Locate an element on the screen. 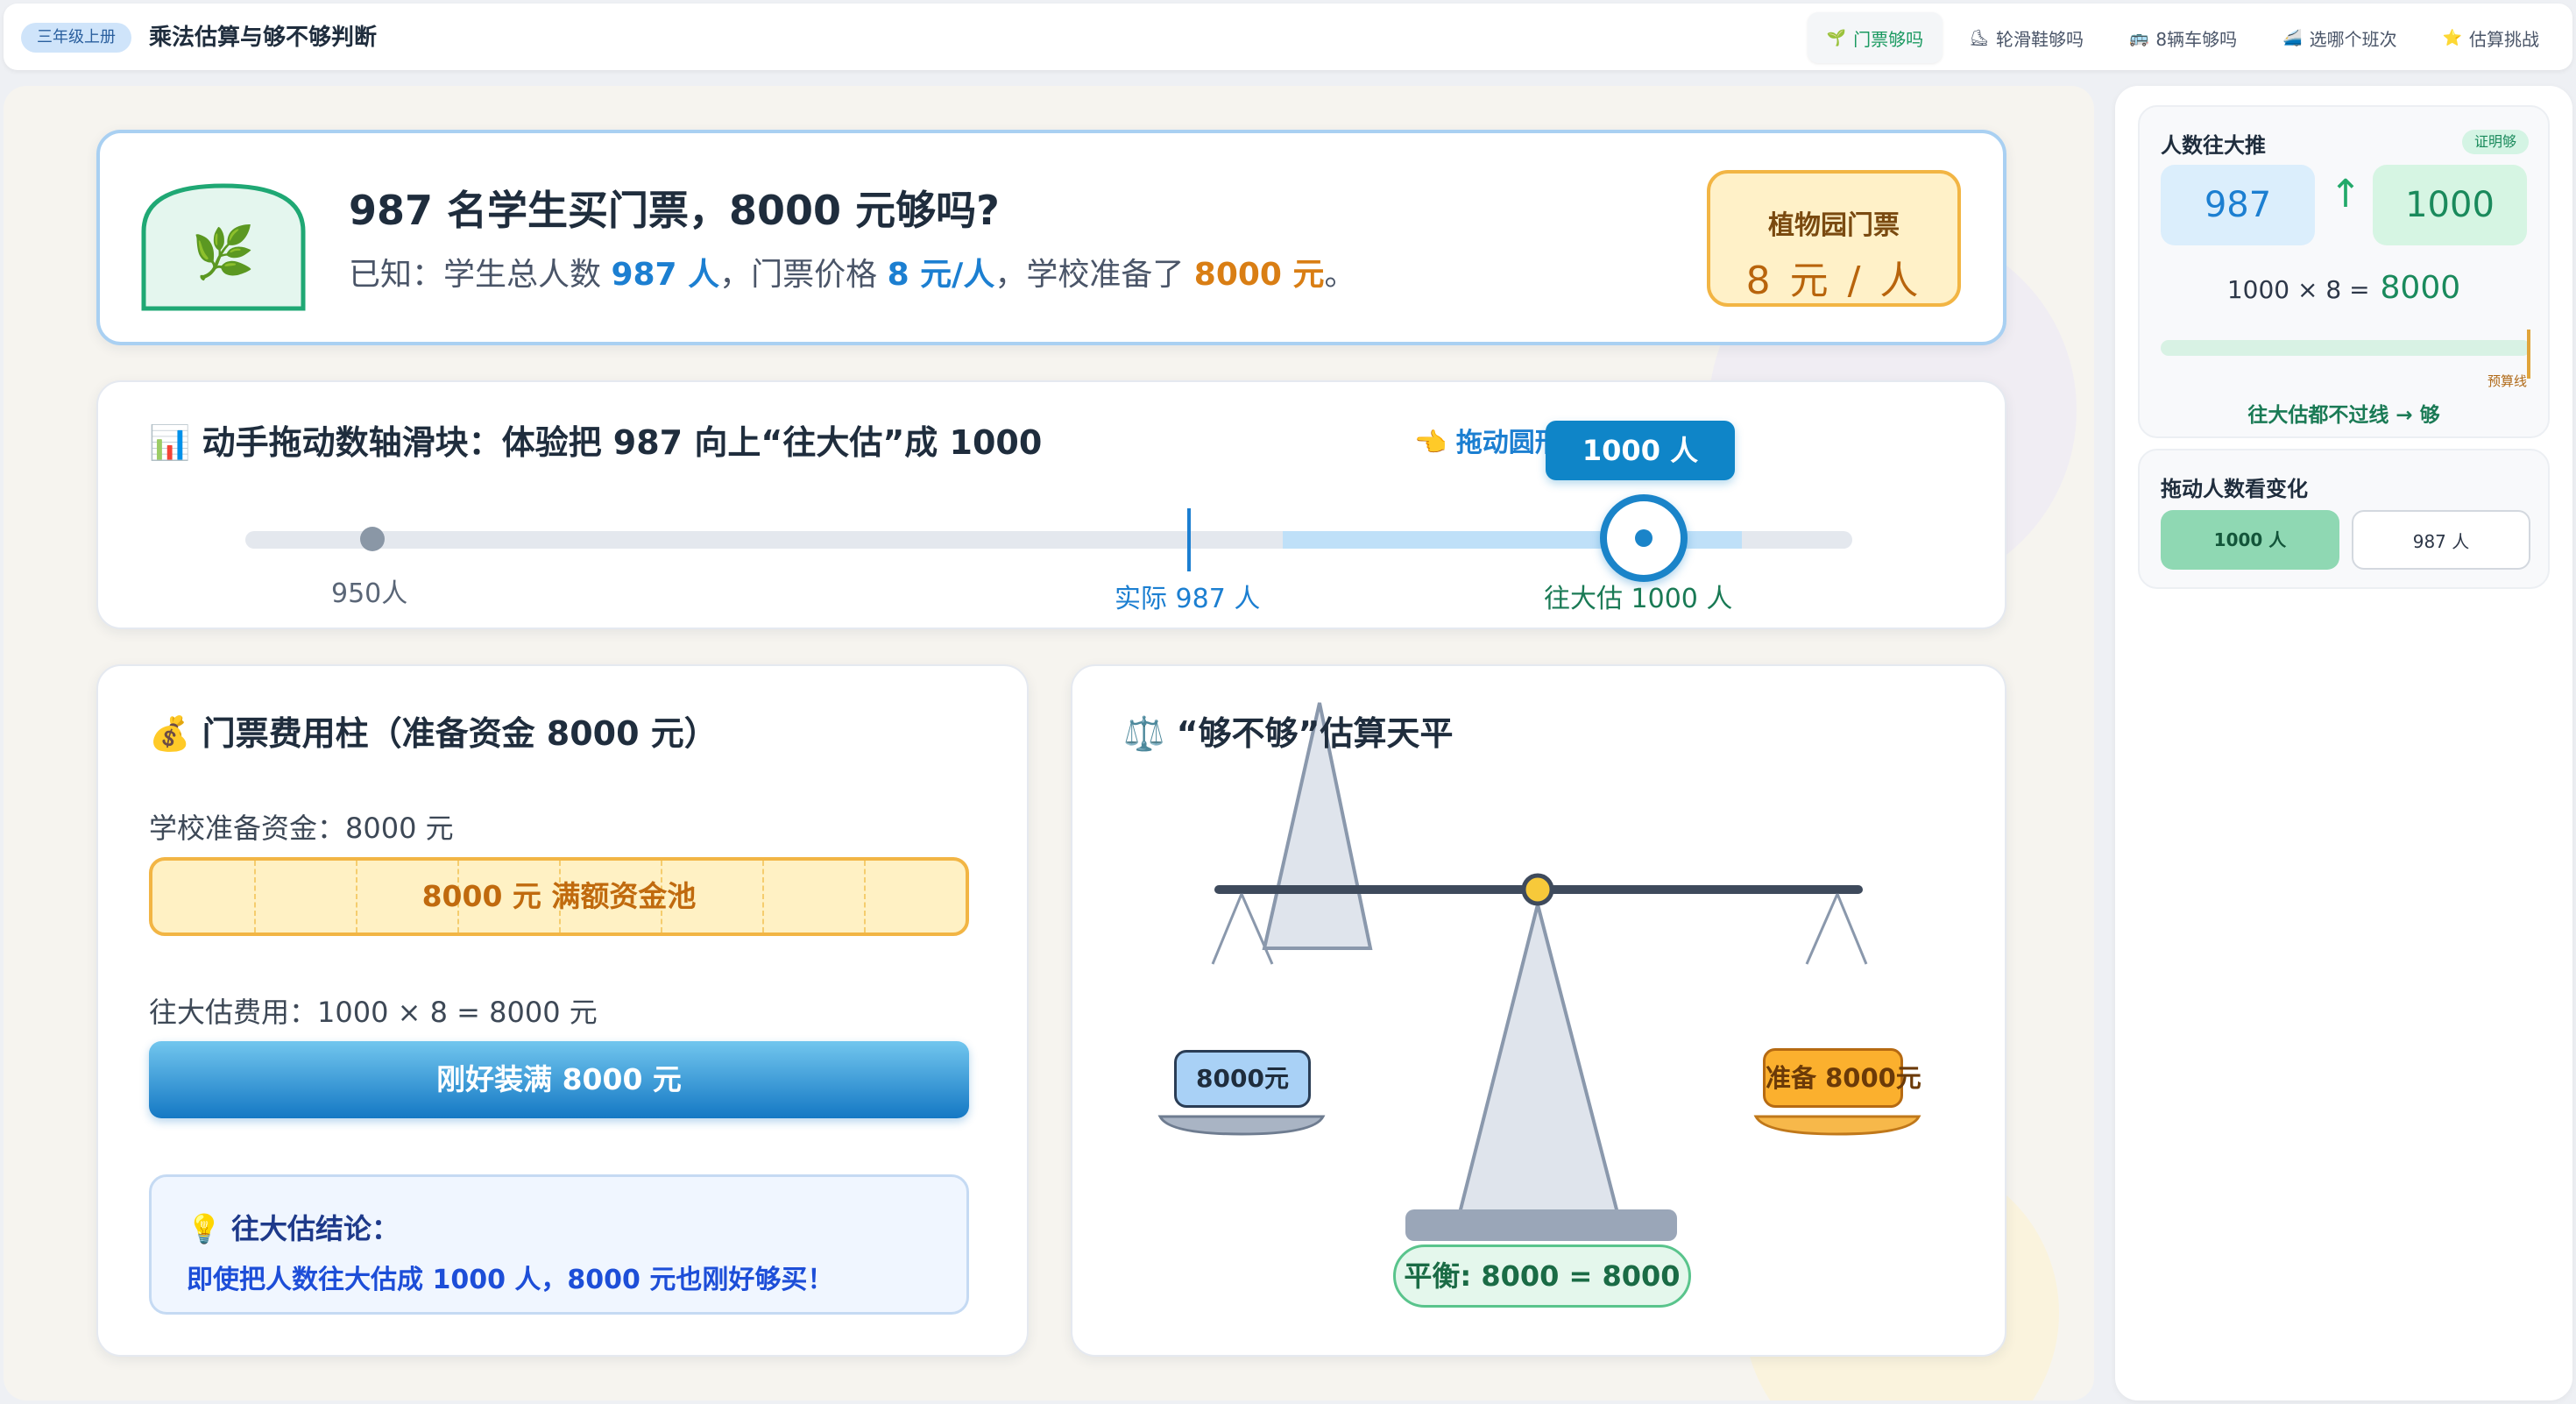 The height and width of the screenshot is (1404, 2576). budget-line-label: 预算线 is located at coordinates (2507, 381).